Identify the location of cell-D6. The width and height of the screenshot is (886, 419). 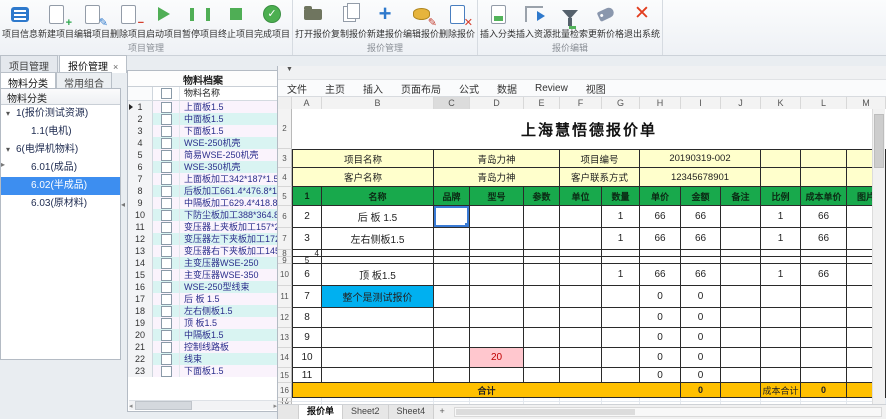
(497, 217).